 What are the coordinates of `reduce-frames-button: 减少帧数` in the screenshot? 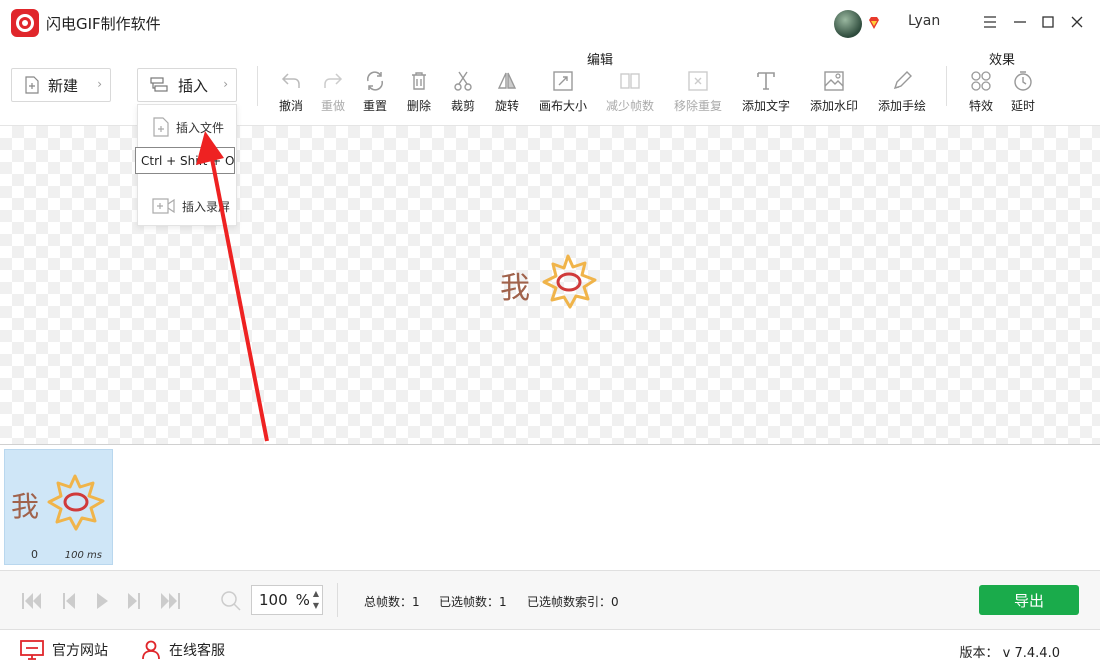 It's located at (630, 95).